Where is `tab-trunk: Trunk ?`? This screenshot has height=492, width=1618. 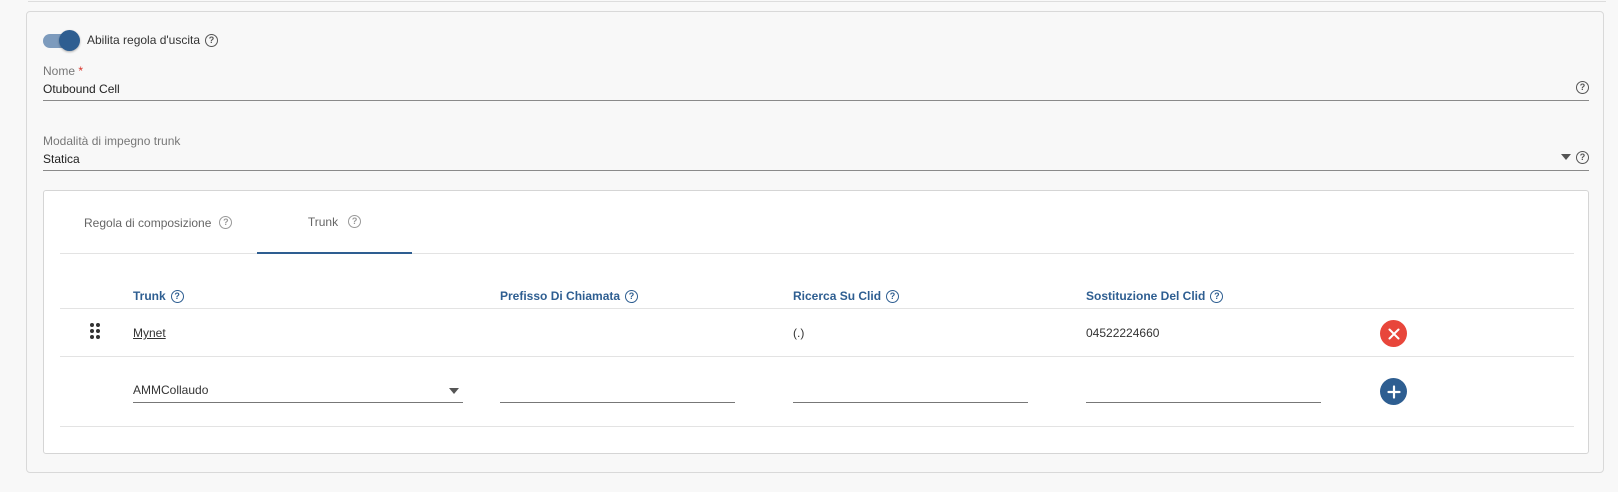 tab-trunk: Trunk ? is located at coordinates (334, 222).